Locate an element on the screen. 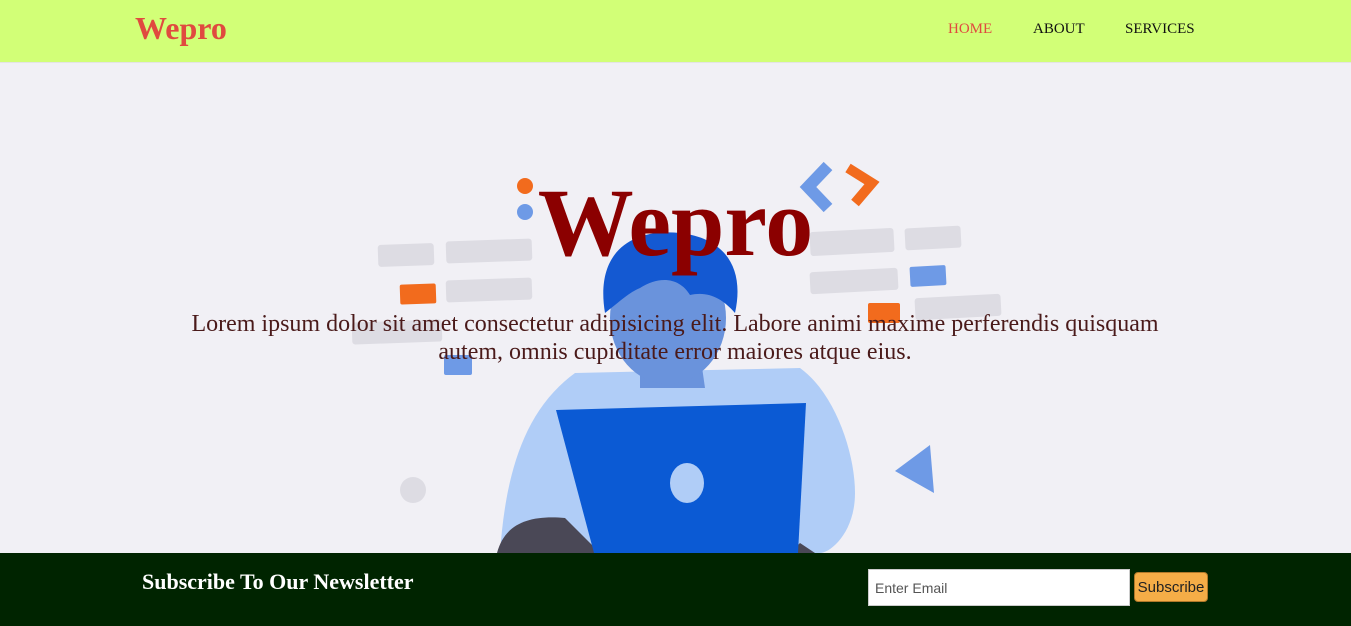 The width and height of the screenshot is (1351, 626). hero-title: Wepro is located at coordinates (675, 222).